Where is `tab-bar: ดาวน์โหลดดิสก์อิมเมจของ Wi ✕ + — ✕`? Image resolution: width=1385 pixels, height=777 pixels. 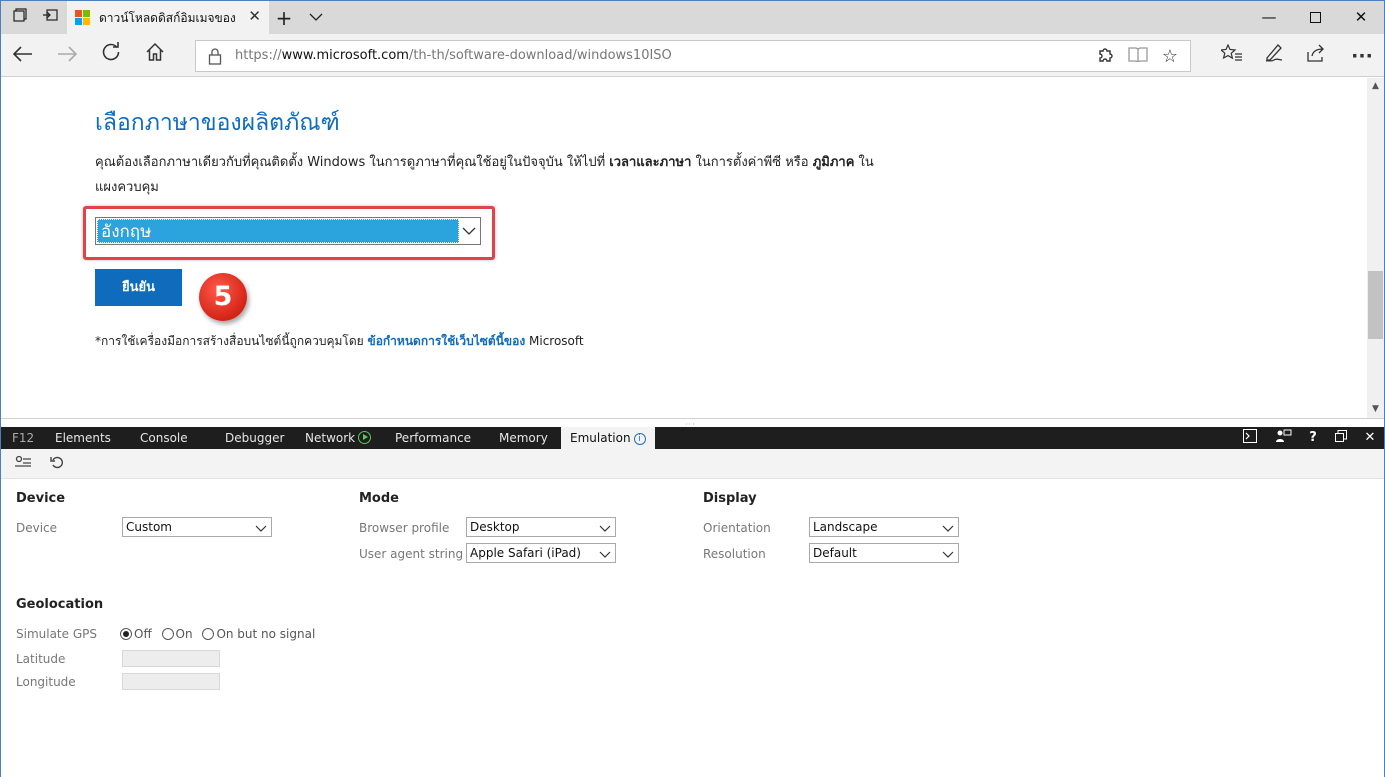
tab-bar: ดาวน์โหลดดิสก์อิมเมจของ Wi ✕ + — ✕ is located at coordinates (692, 17).